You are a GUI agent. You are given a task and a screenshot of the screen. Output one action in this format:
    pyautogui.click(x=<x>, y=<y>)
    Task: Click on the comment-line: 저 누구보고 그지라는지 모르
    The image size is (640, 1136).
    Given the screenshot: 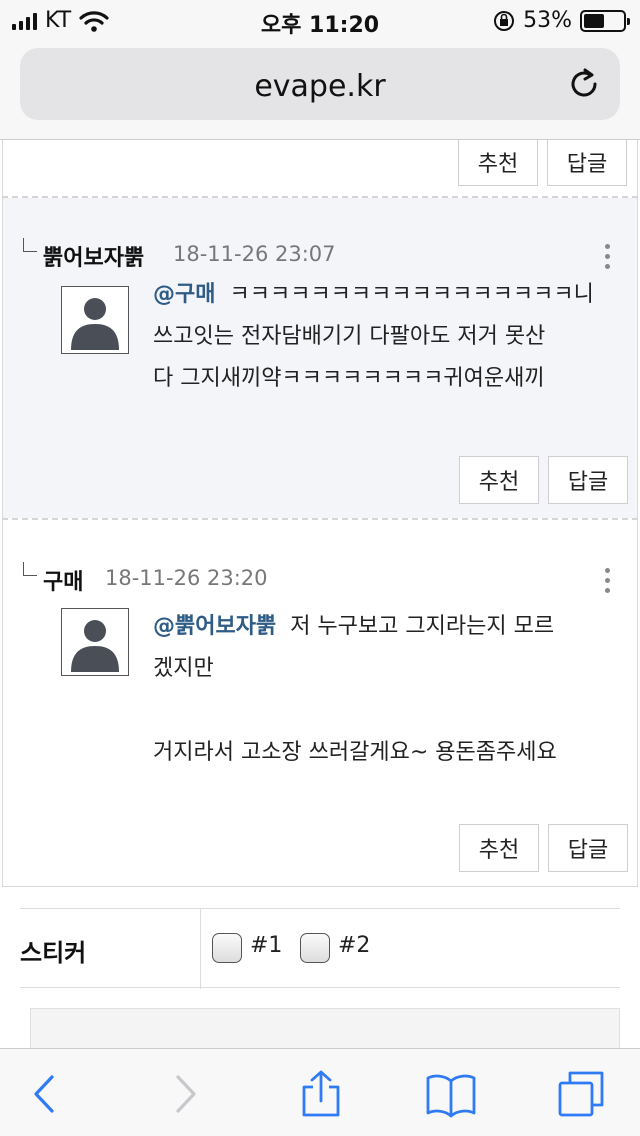 What is the action you would take?
    pyautogui.click(x=422, y=626)
    